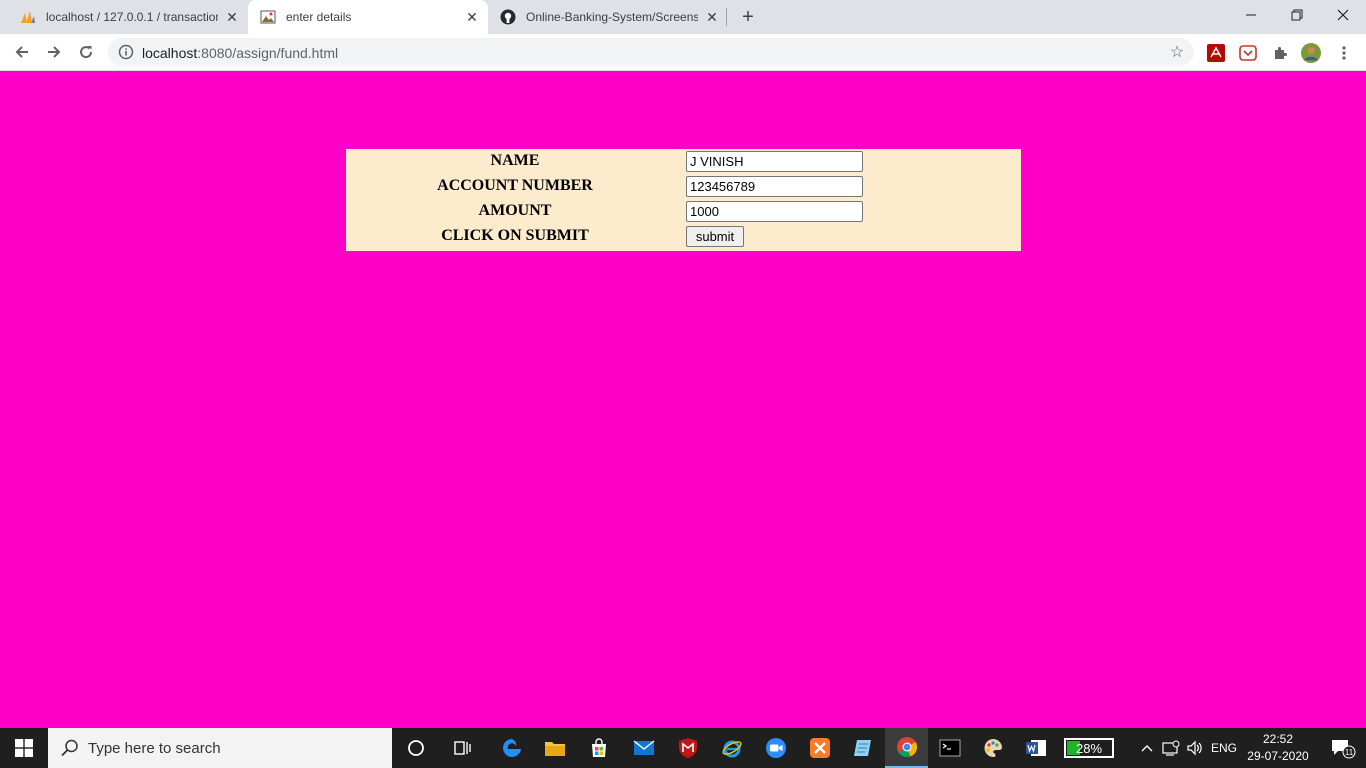 The width and height of the screenshot is (1366, 768). What do you see at coordinates (1344, 53) in the screenshot?
I see `chrome-menu-icon` at bounding box center [1344, 53].